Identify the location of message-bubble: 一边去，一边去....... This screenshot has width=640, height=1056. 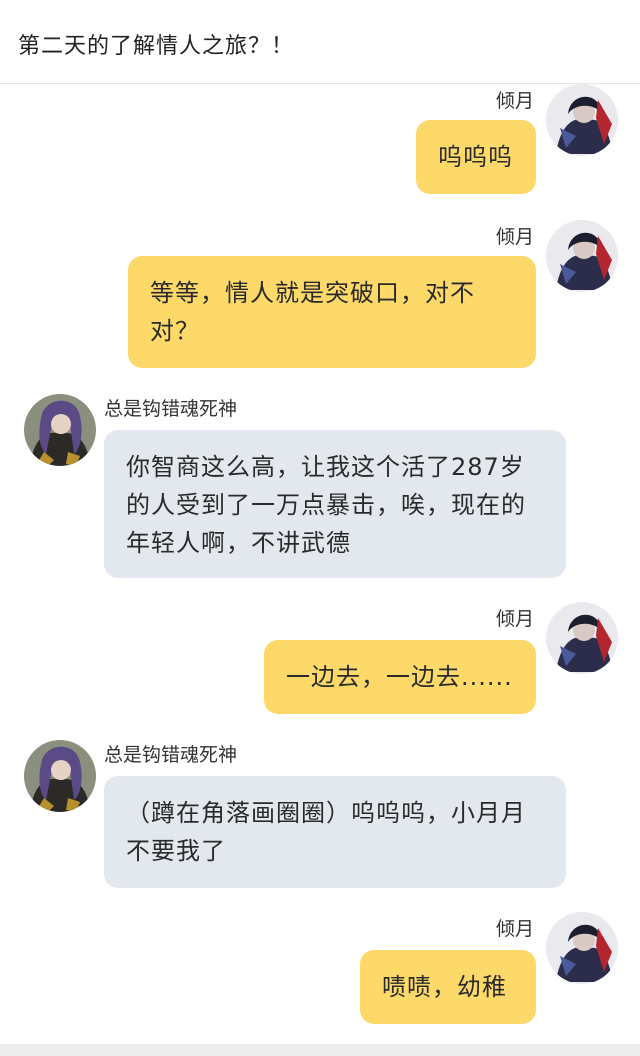
(400, 677).